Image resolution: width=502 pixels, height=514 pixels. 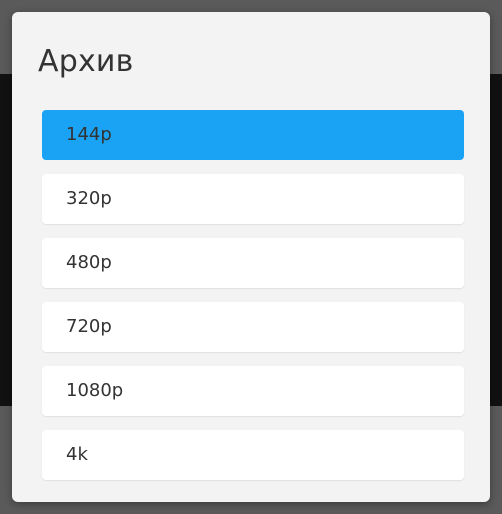 I want to click on quality-option-1080p: 1080p, so click(x=253, y=391).